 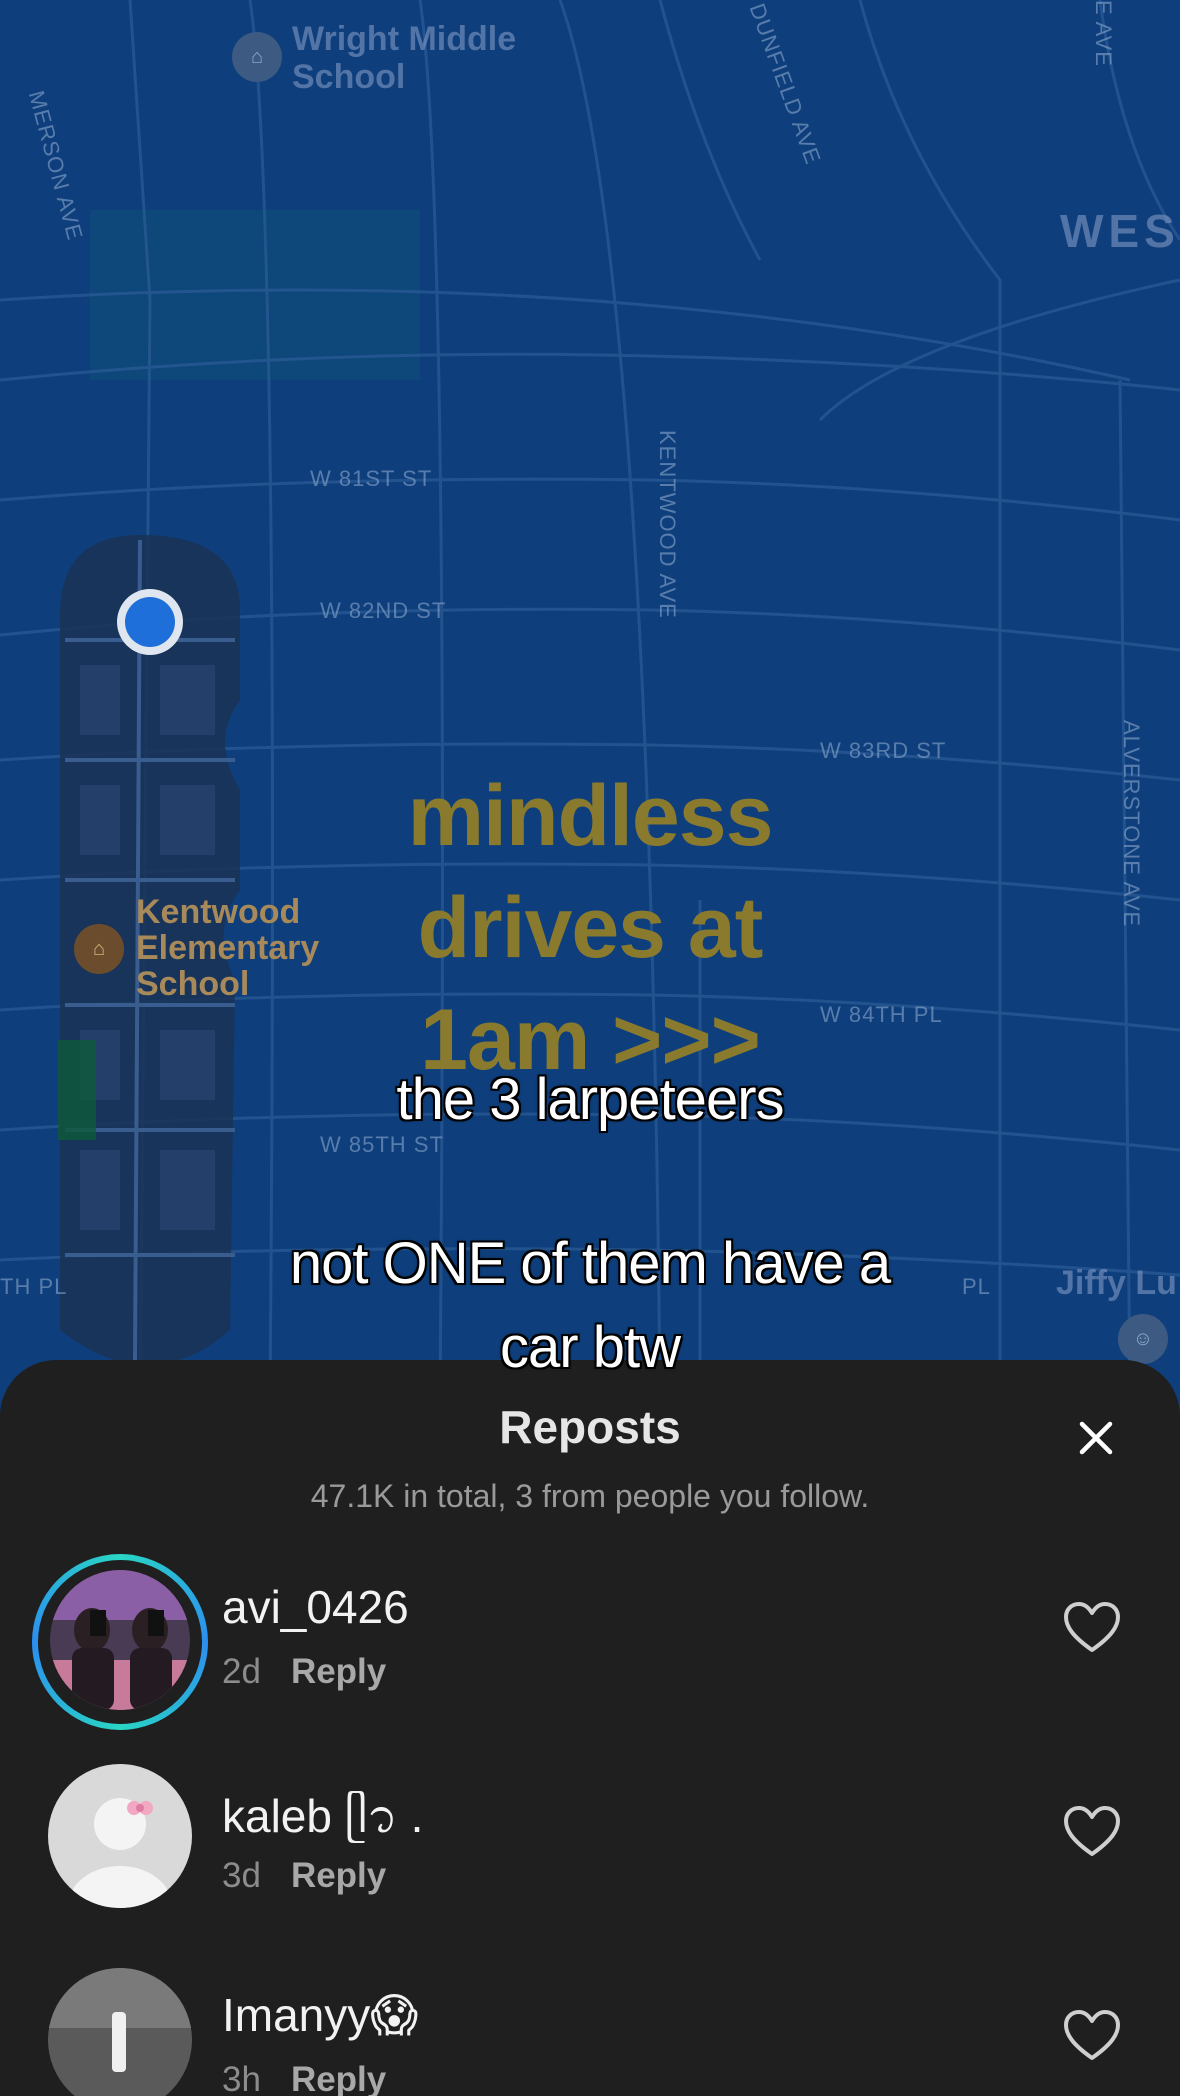 What do you see at coordinates (241, 1875) in the screenshot?
I see `repost-age: 3d` at bounding box center [241, 1875].